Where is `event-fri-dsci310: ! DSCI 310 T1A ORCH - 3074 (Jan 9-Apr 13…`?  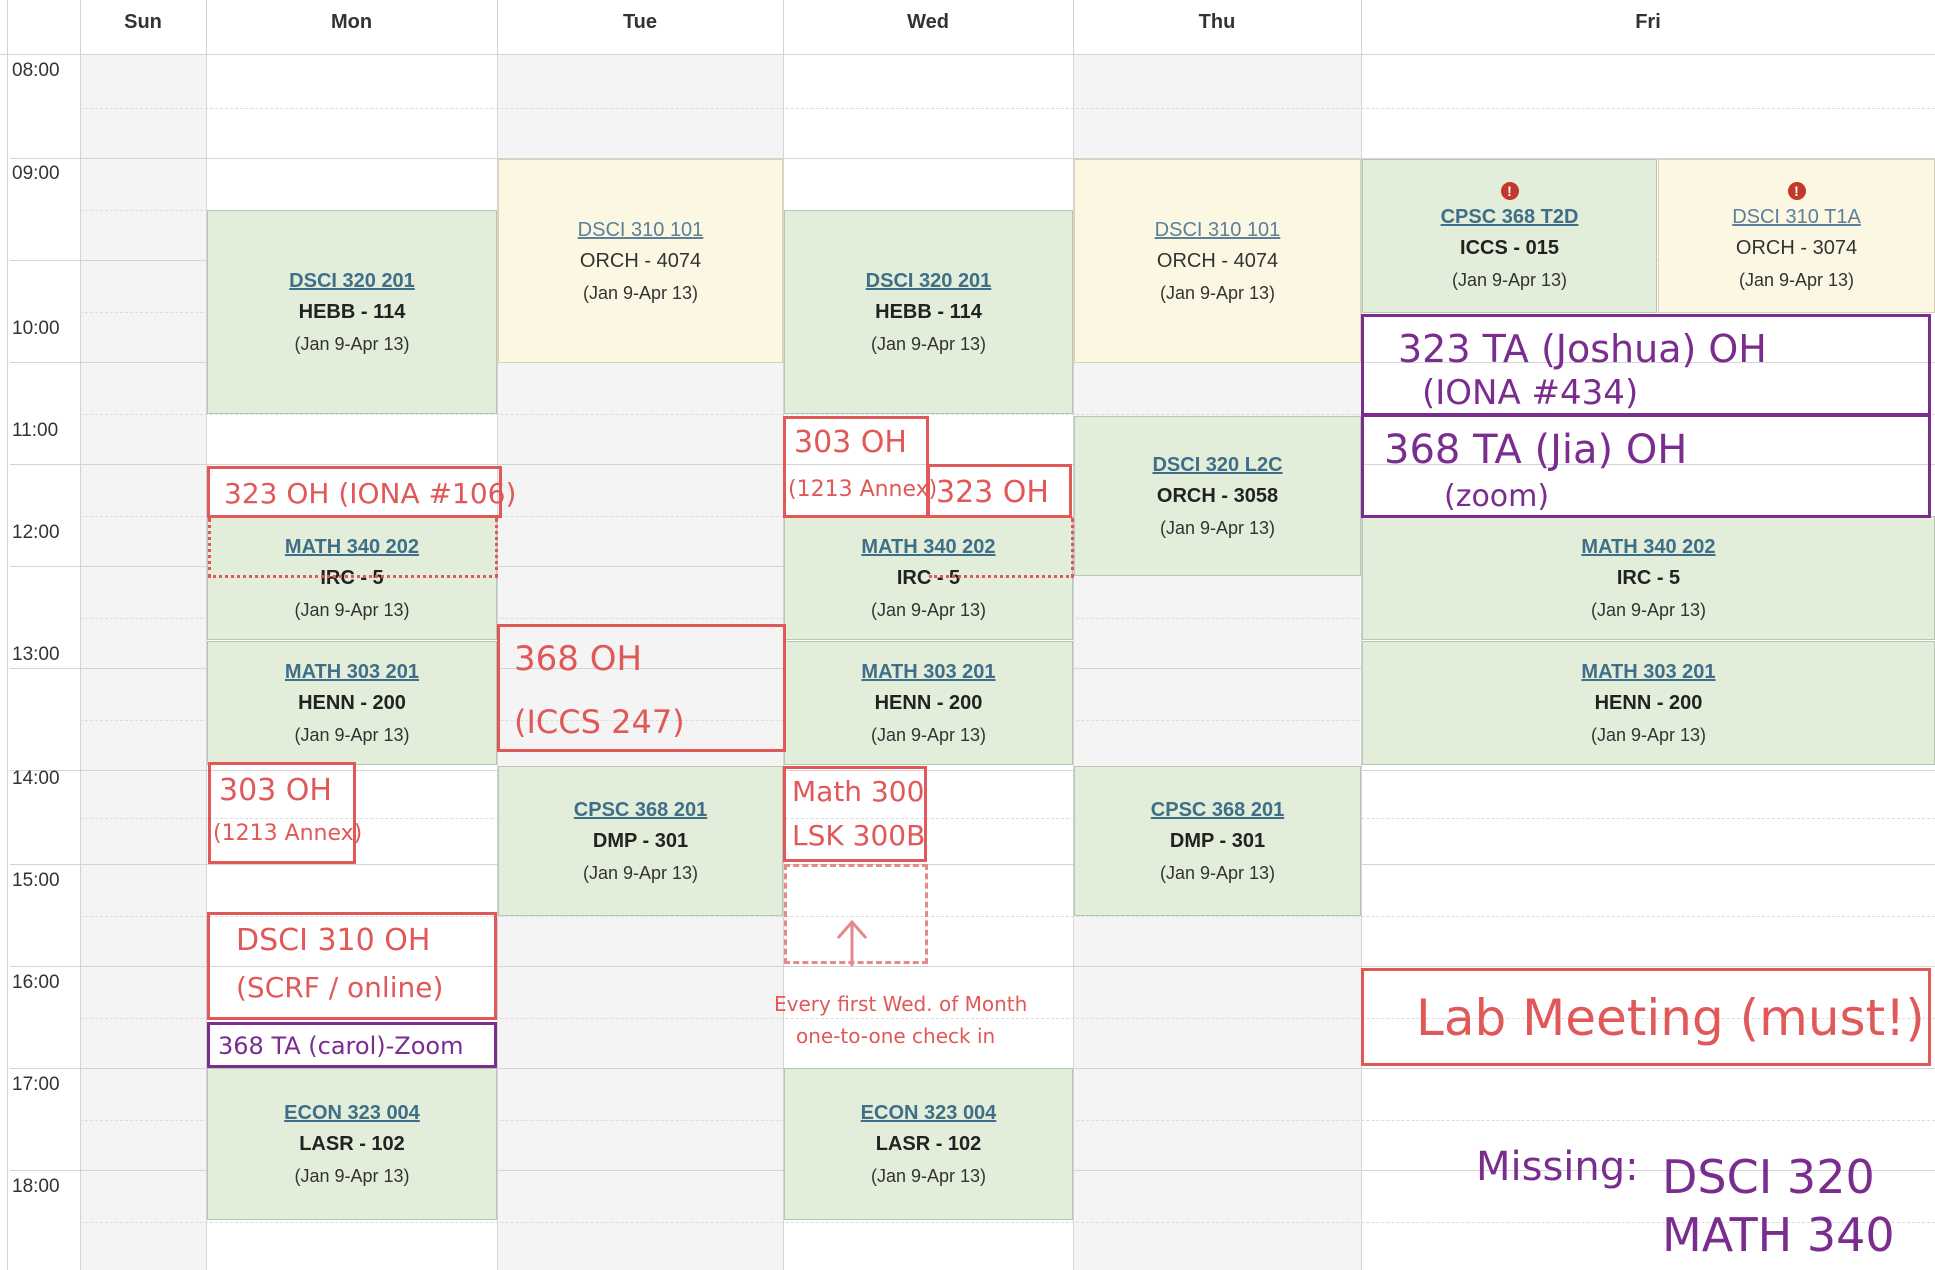
event-fri-dsci310: ! DSCI 310 T1A ORCH - 3074 (Jan 9-Apr 13… is located at coordinates (1796, 236).